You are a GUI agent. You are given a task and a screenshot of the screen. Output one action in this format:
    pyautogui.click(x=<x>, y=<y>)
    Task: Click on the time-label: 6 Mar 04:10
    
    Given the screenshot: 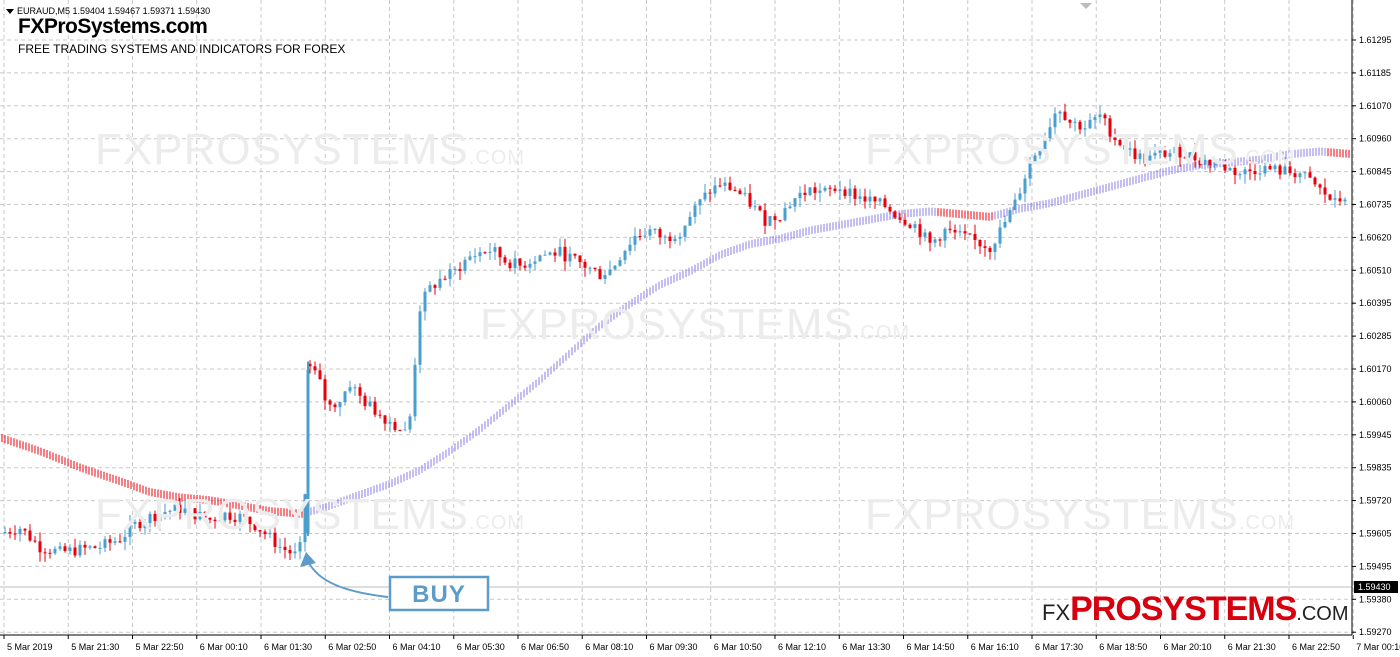 What is the action you would take?
    pyautogui.click(x=417, y=647)
    